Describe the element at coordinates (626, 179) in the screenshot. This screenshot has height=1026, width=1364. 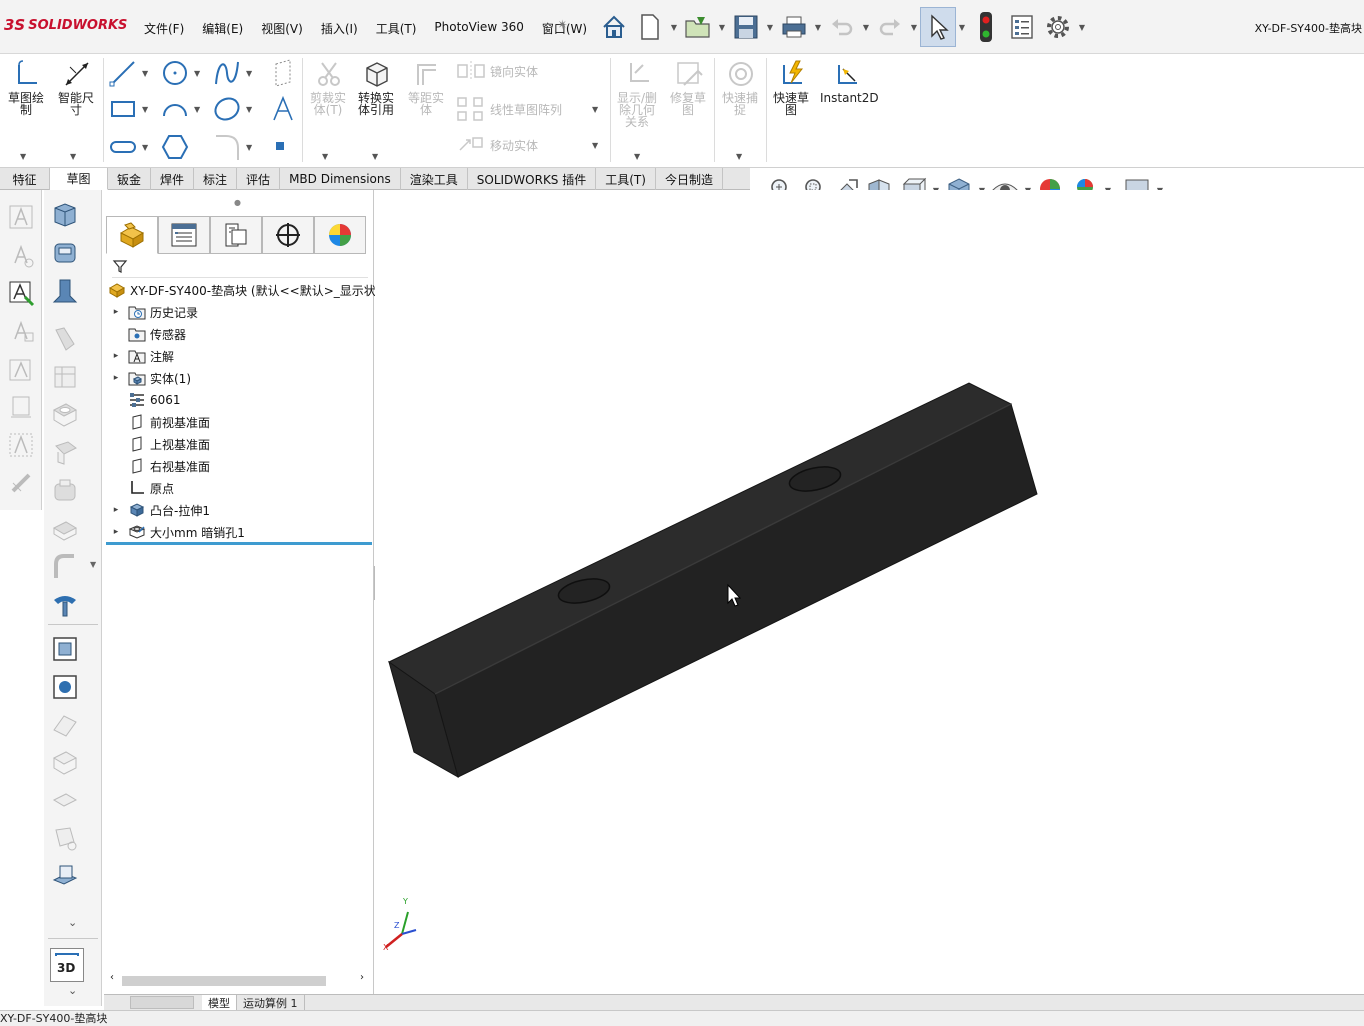
I see `tab-tools: 工具(T)` at that location.